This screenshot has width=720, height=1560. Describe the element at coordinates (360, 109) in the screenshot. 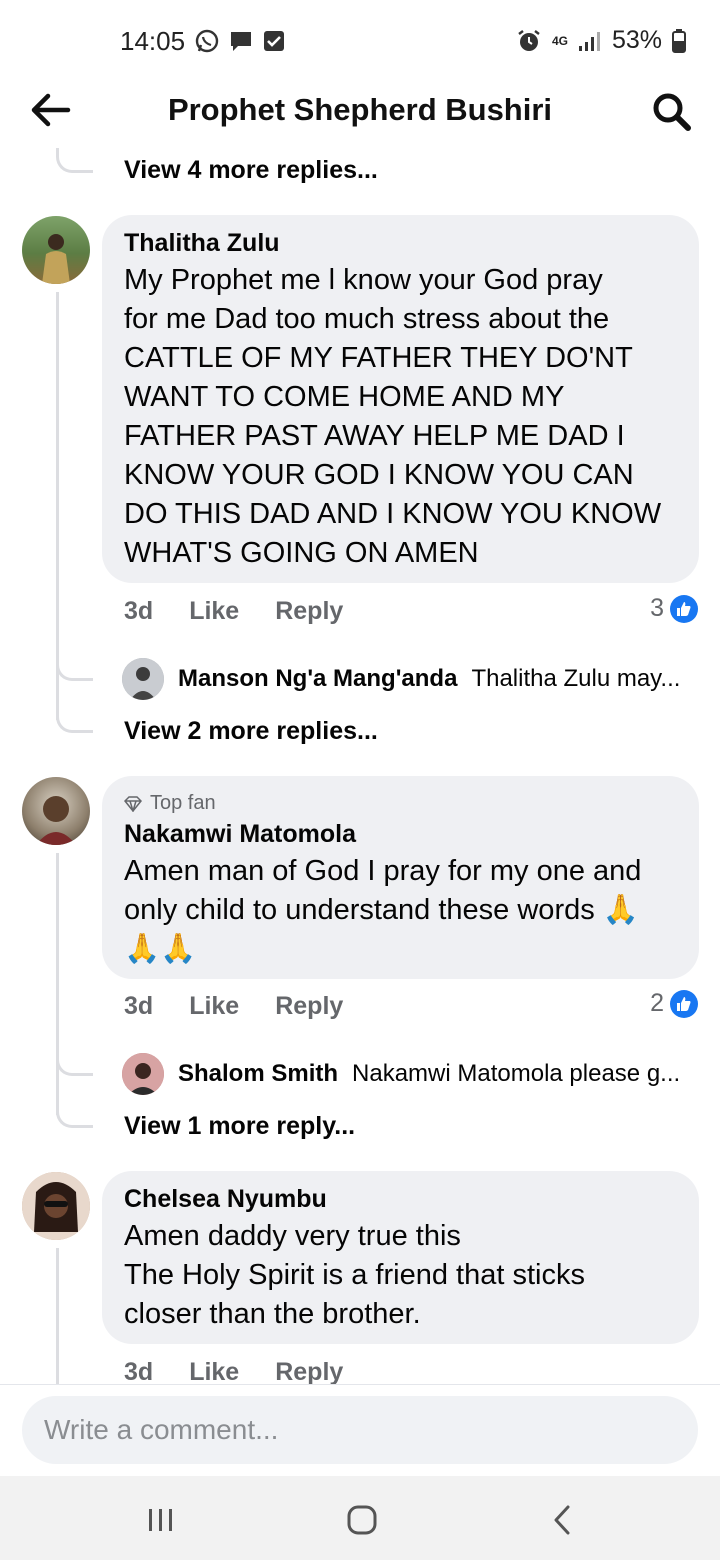

I see `page-title: Prophet Shepherd Bushiri` at that location.